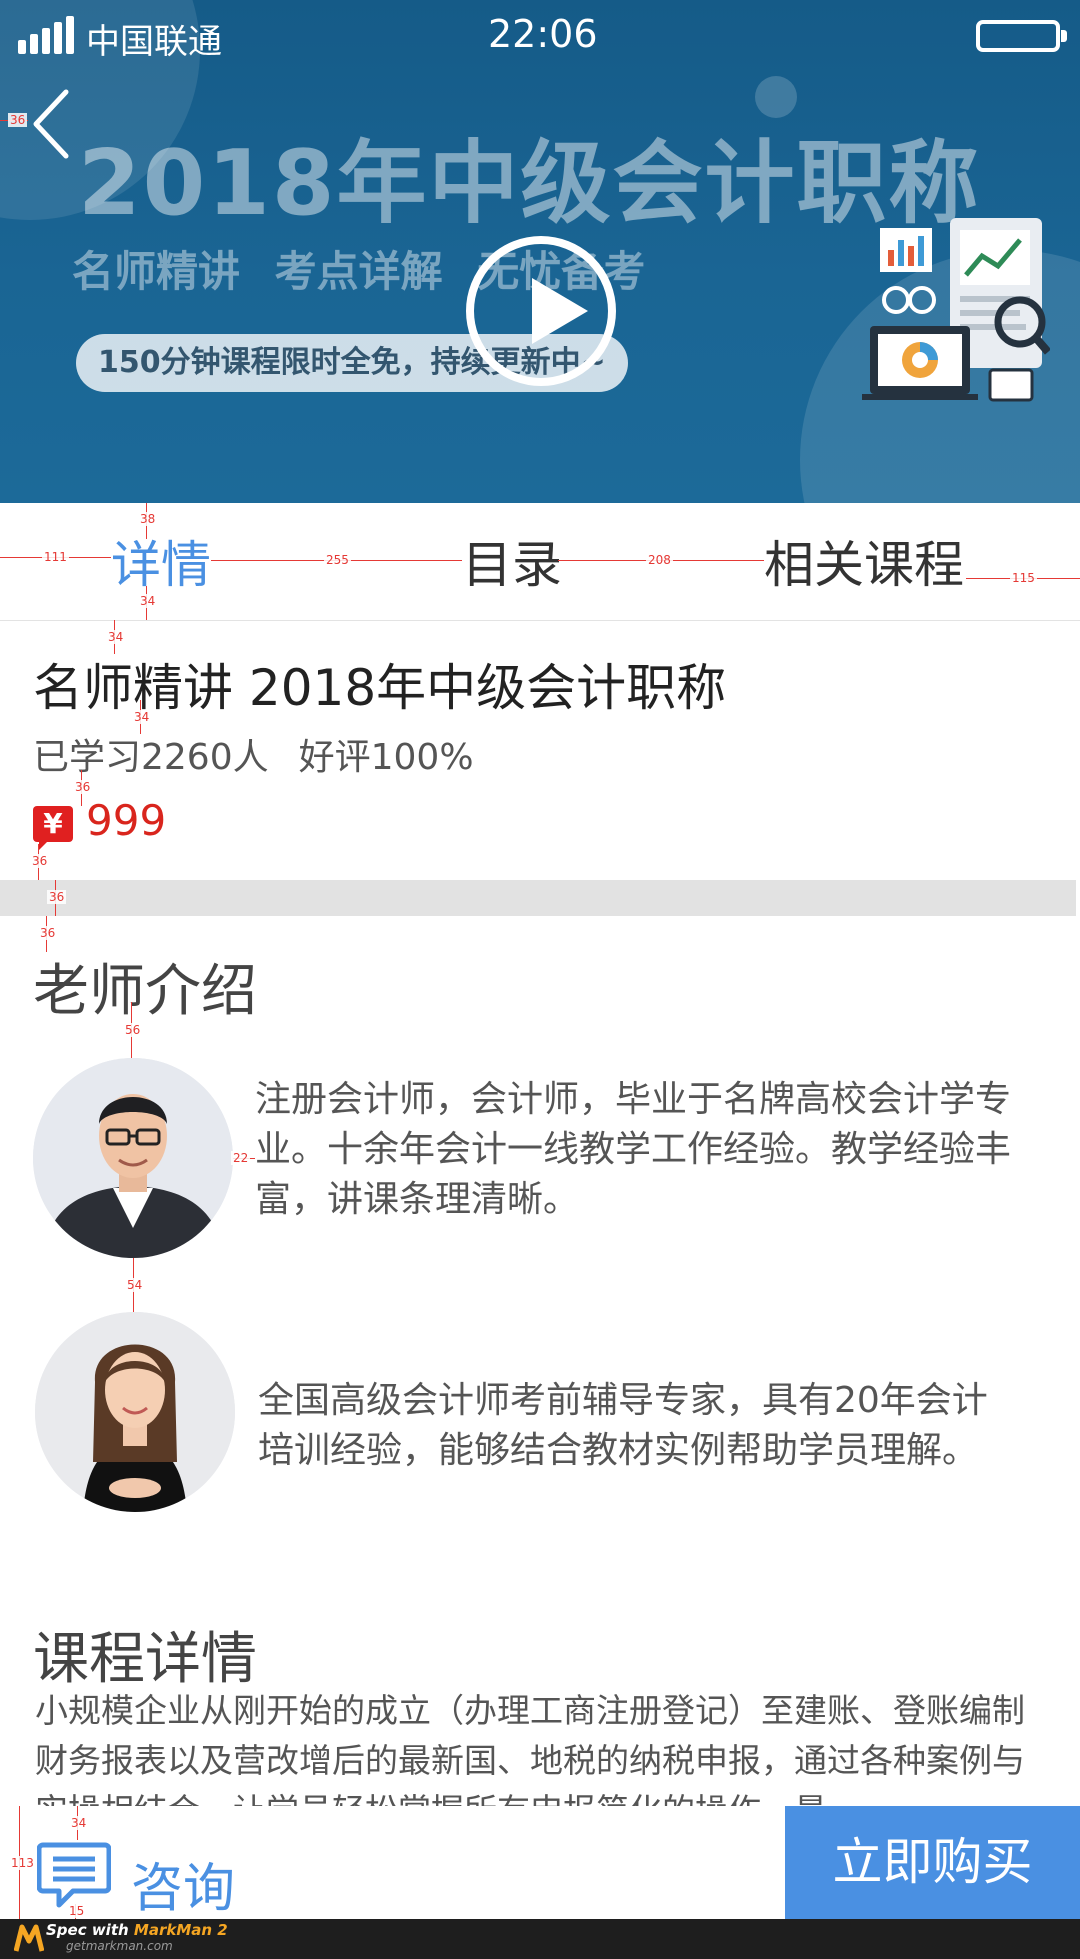 Image resolution: width=1080 pixels, height=1959 pixels. Describe the element at coordinates (135, 1285) in the screenshot. I see `spec-label: 54` at that location.